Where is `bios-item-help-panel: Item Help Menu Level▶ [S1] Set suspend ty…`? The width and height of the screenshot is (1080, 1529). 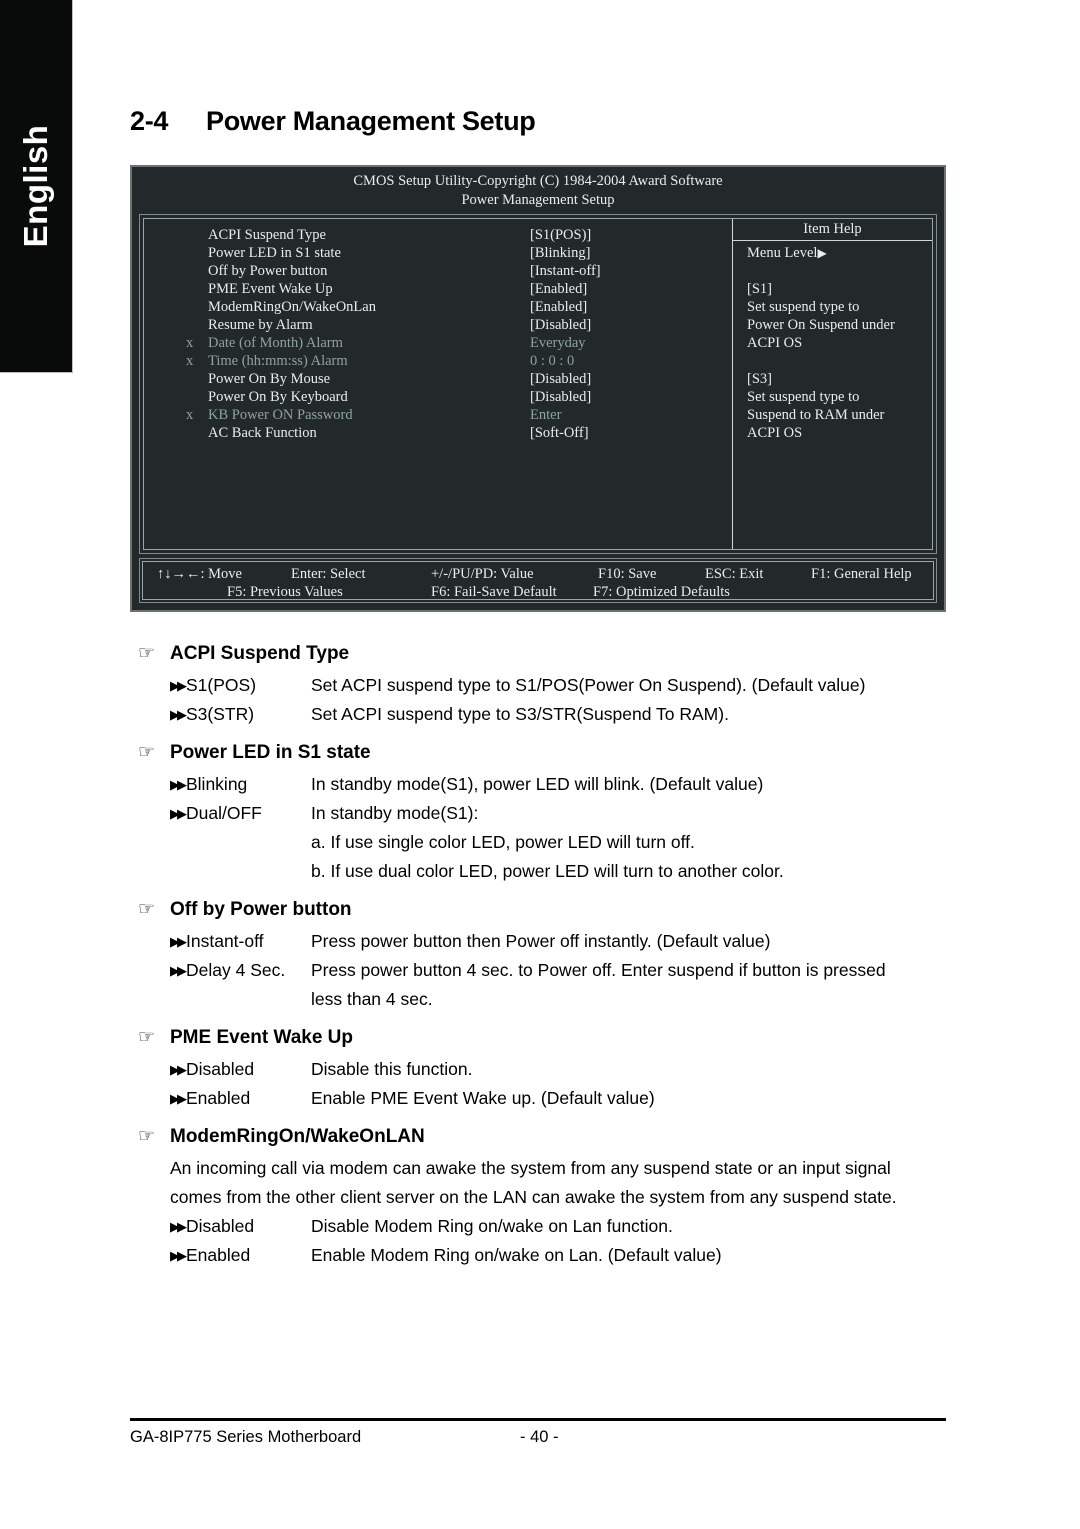 bios-item-help-panel: Item Help Menu Level▶ [S1] Set suspend ty… is located at coordinates (832, 384).